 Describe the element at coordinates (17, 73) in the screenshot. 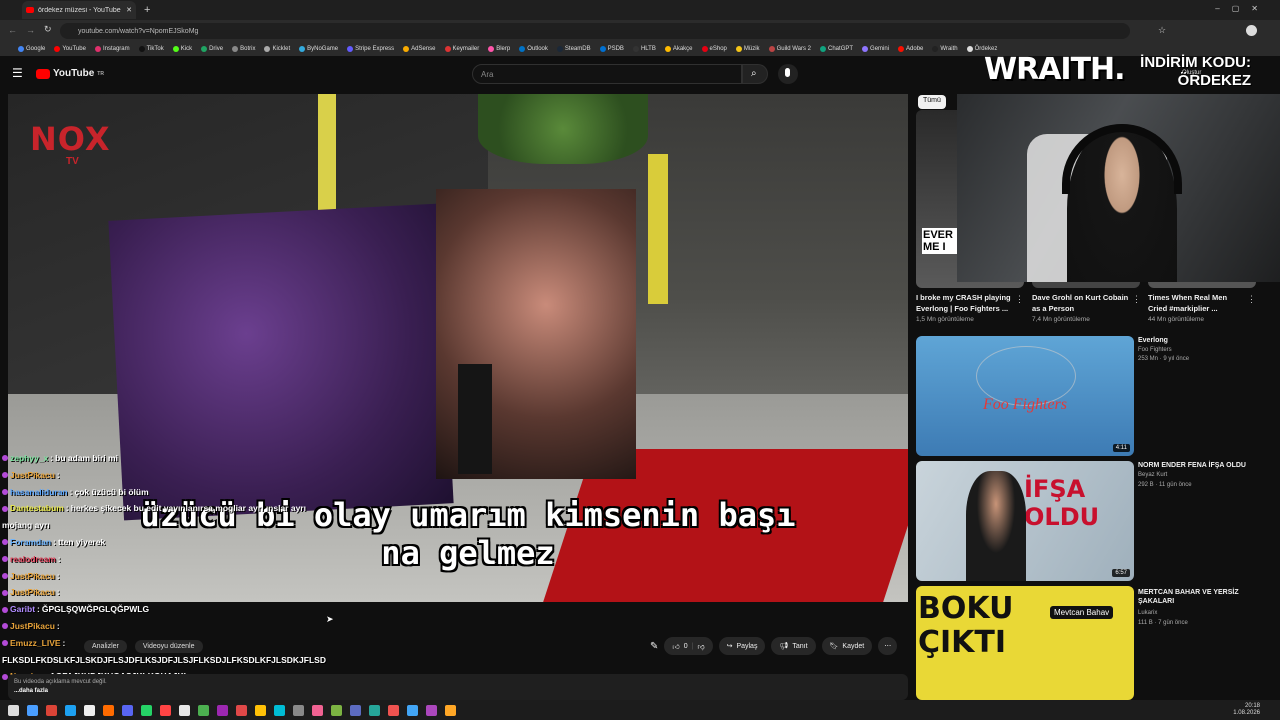

I see `menu-icon: ☰` at that location.